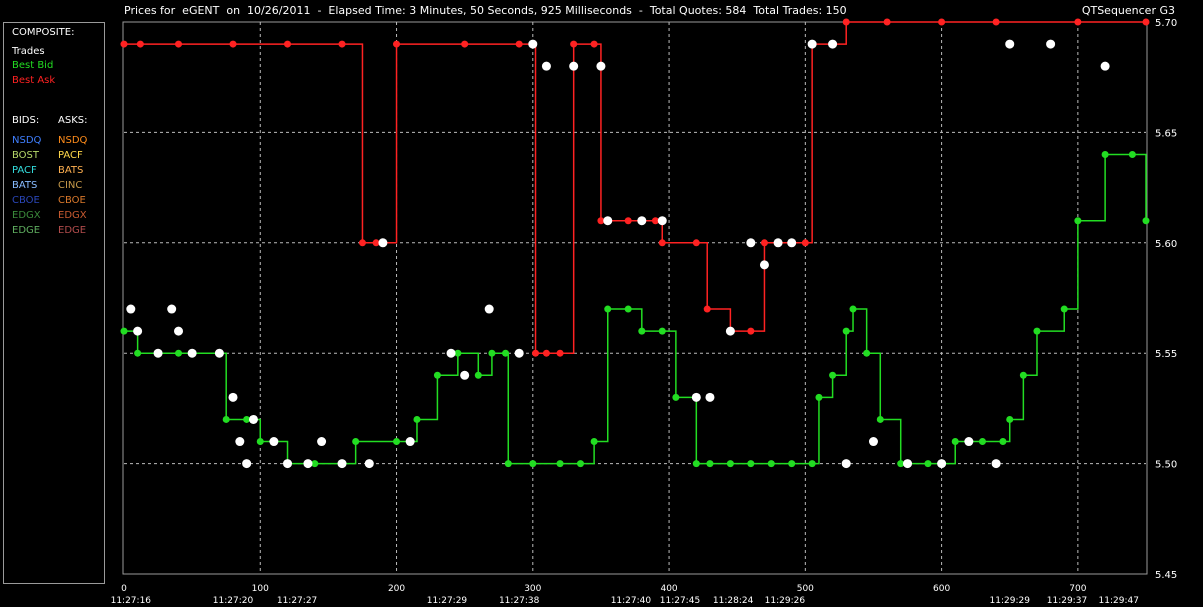 The height and width of the screenshot is (607, 1203). Describe the element at coordinates (680, 601) in the screenshot. I see `time-label: 11:27:45` at that location.